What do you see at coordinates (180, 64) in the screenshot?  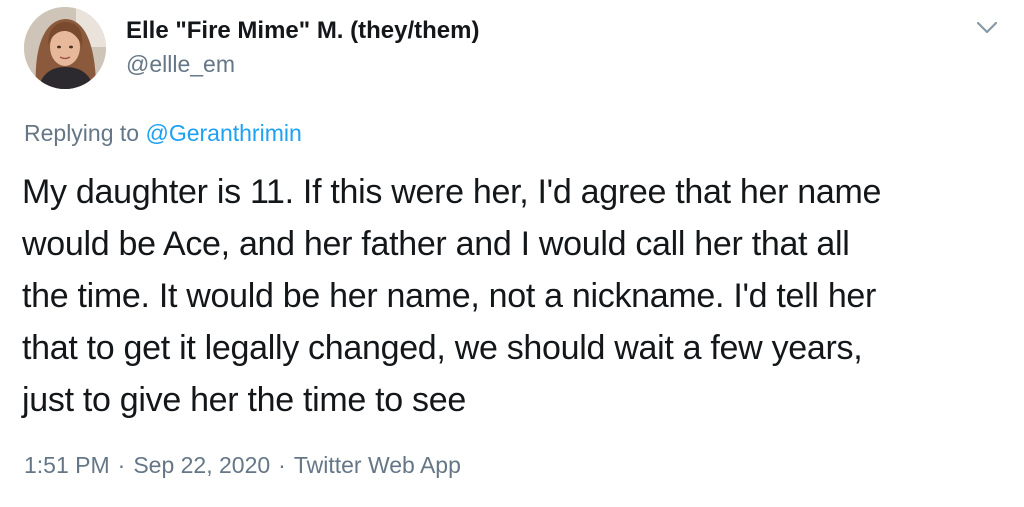 I see `author-handle: @ellle_em` at bounding box center [180, 64].